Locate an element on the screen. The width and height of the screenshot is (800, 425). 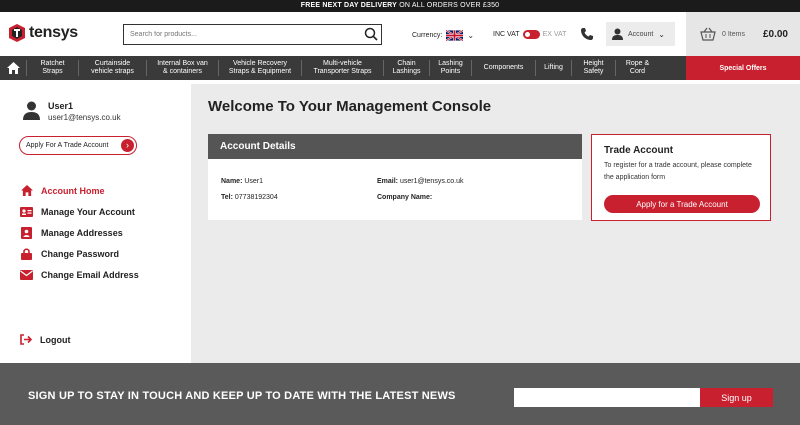
menu-label: Manage Addresses is located at coordinates (82, 232).